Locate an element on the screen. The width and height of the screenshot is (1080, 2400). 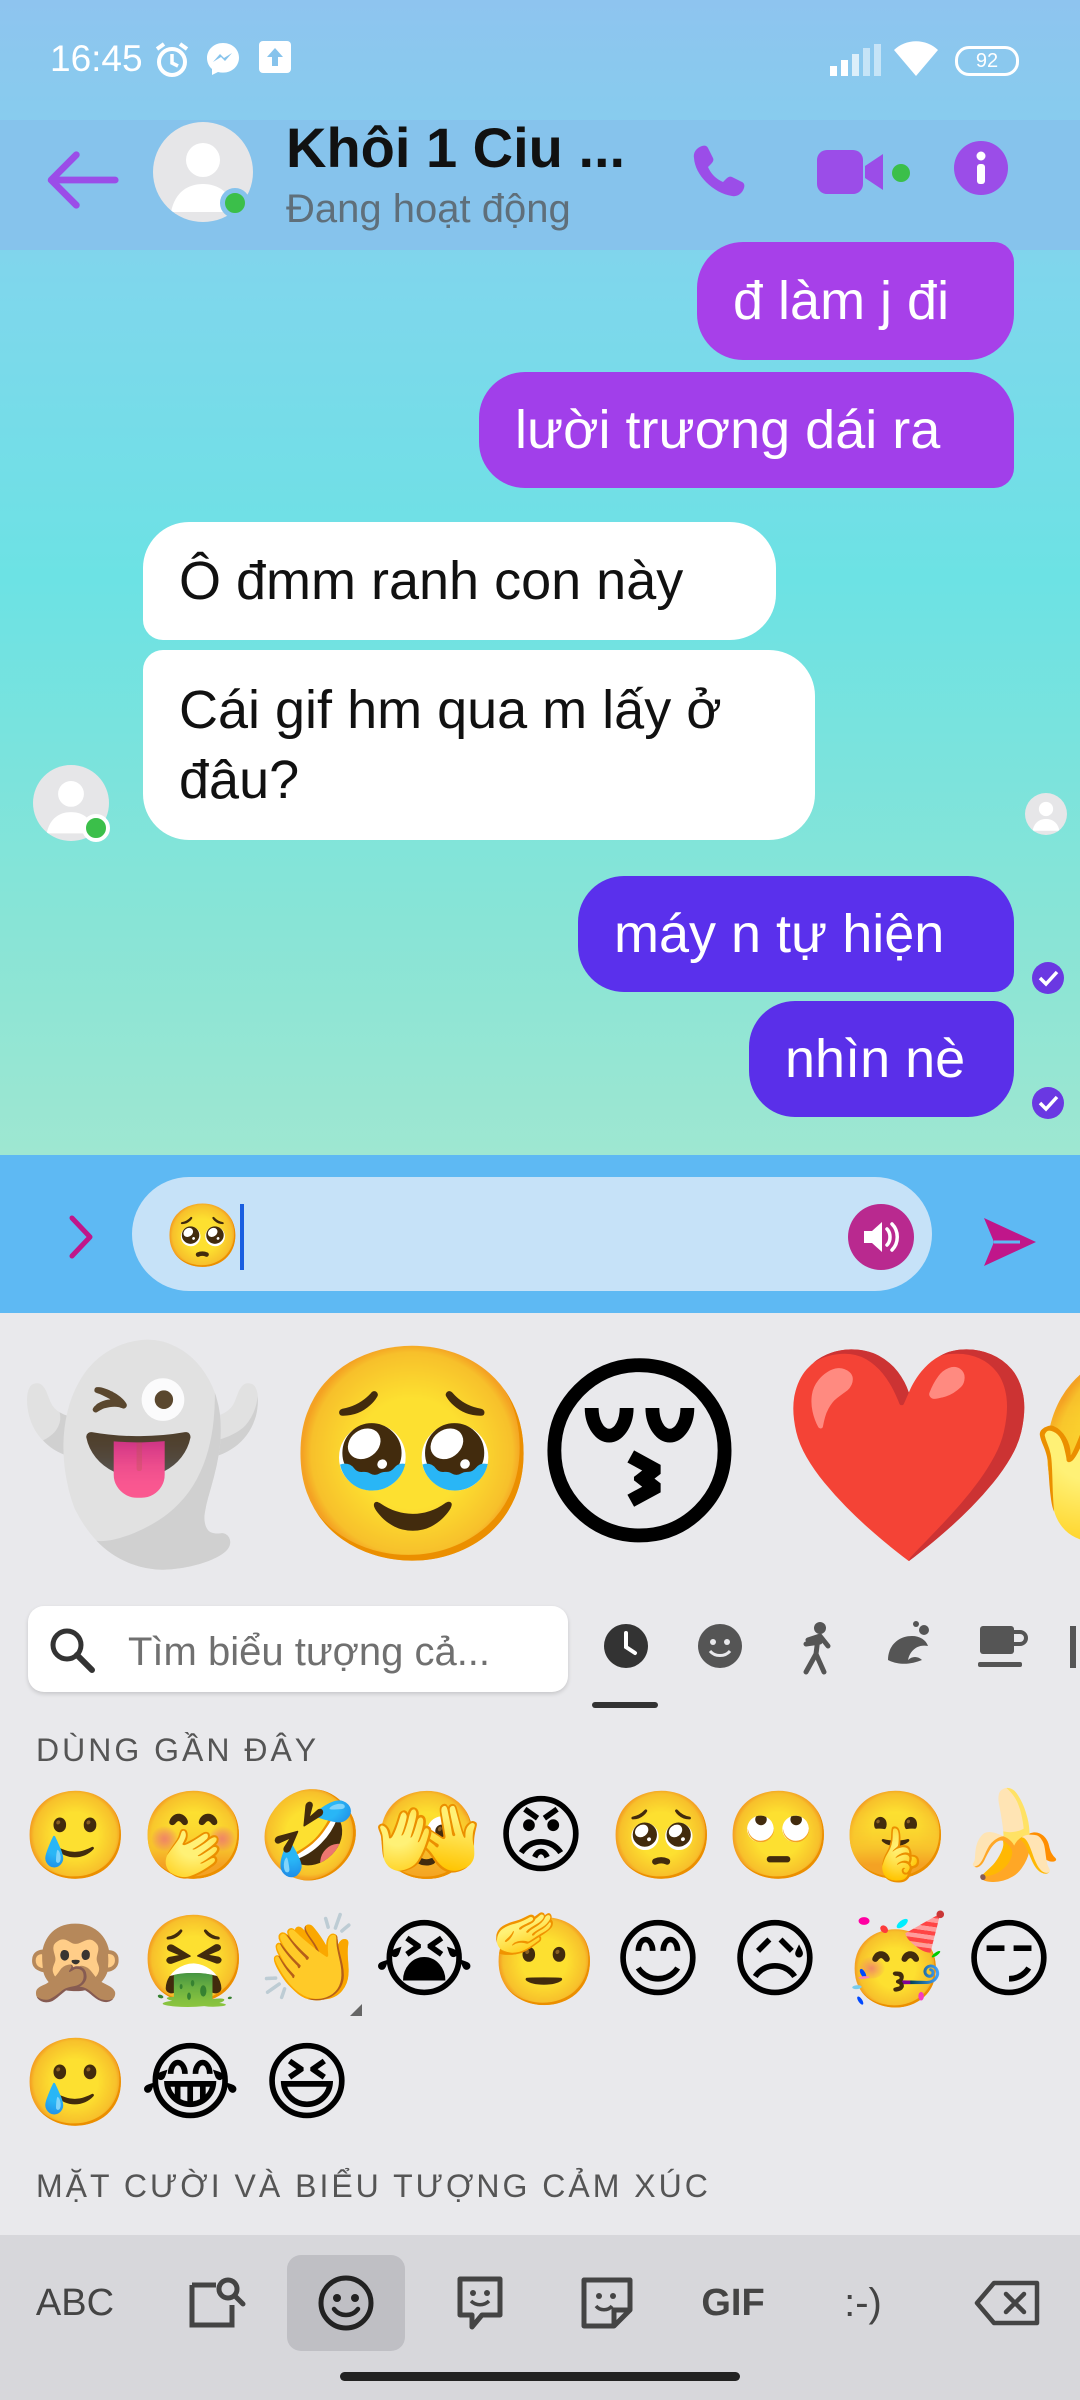
battery-indicator: 92 is located at coordinates (987, 61).